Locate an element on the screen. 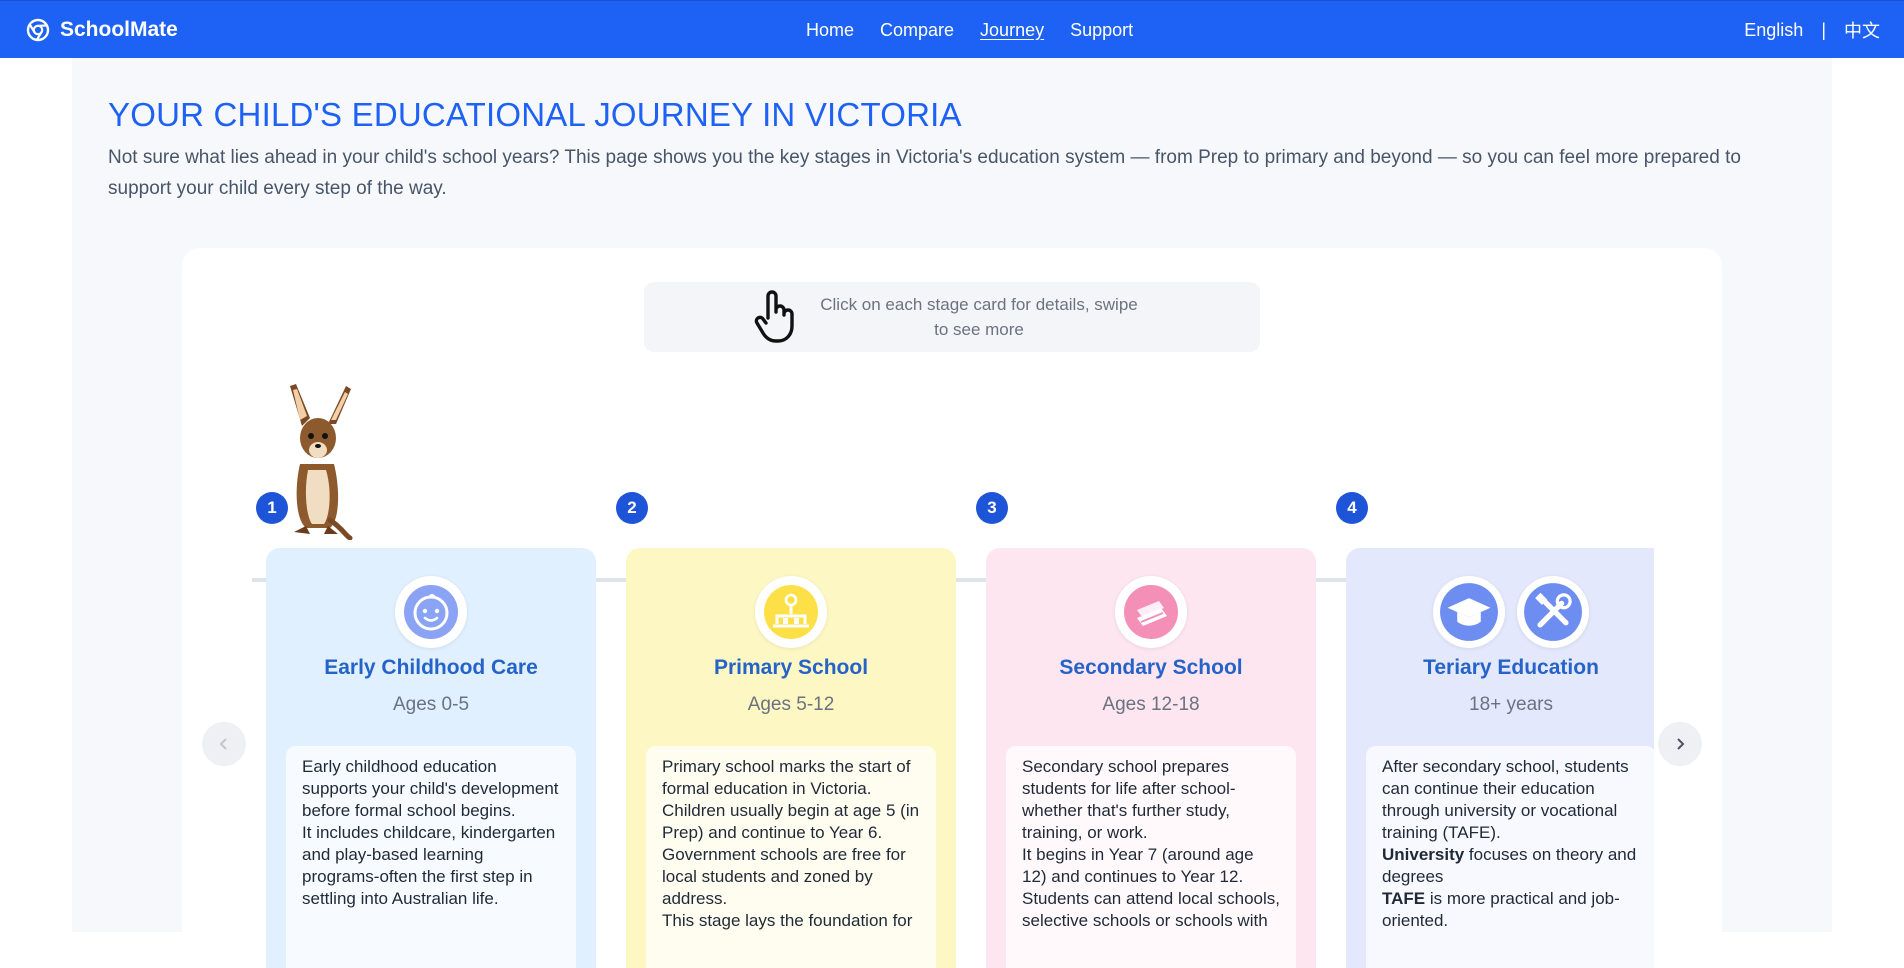 The height and width of the screenshot is (968, 1904). stage-number-badge: 2 is located at coordinates (632, 508).